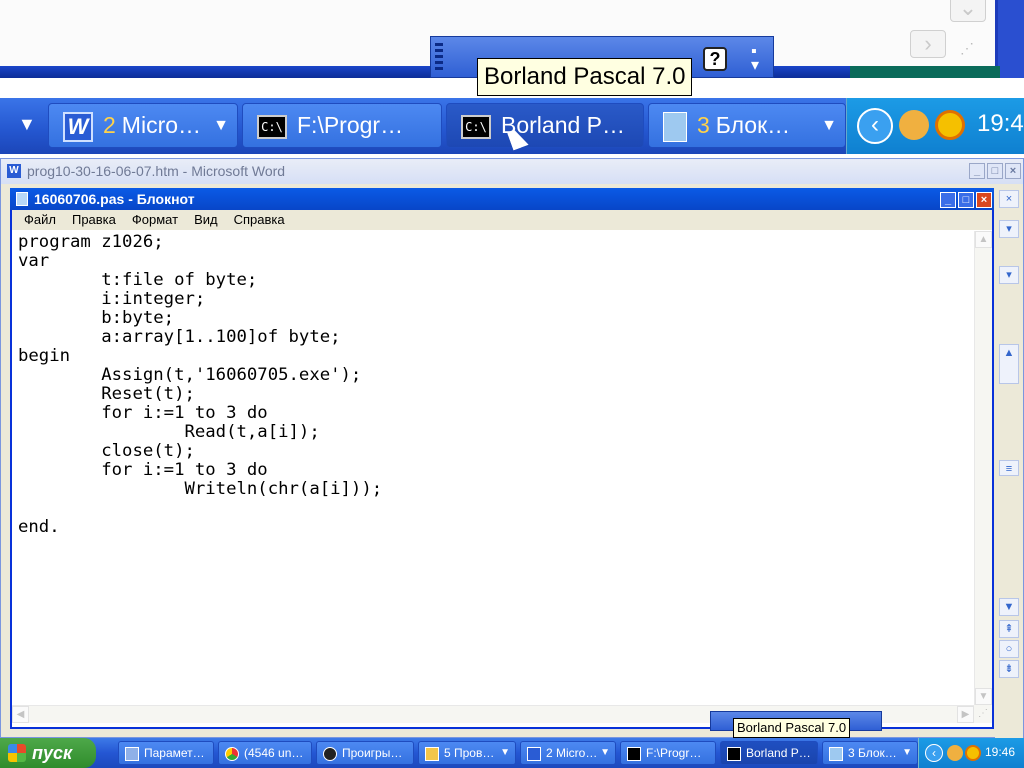  I want to click on options-icon: ▪ ▾, so click(755, 58).